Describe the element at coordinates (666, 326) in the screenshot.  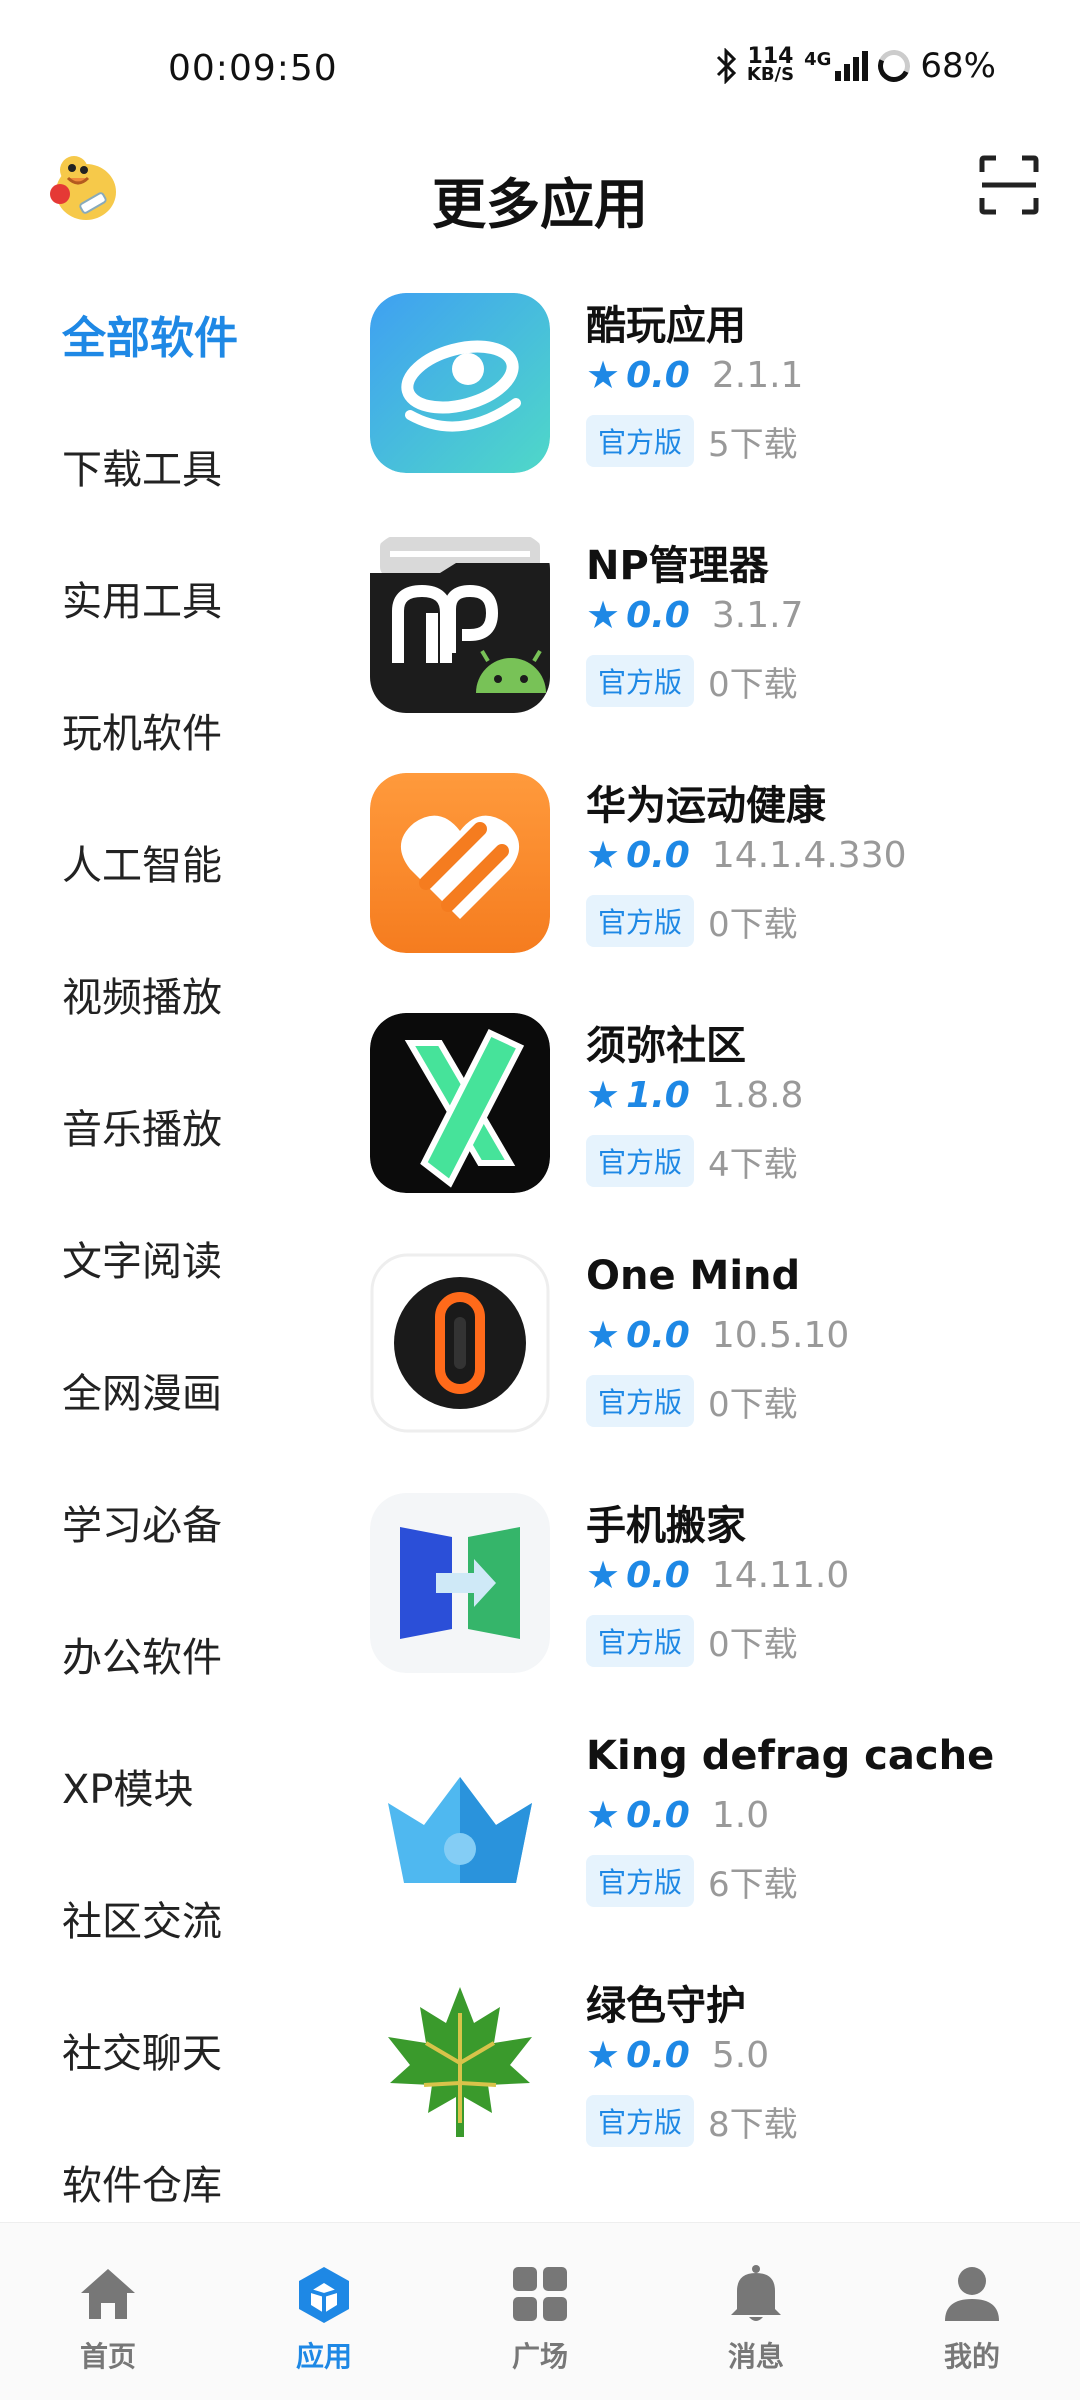
I see `app-name: 酷玩应用` at that location.